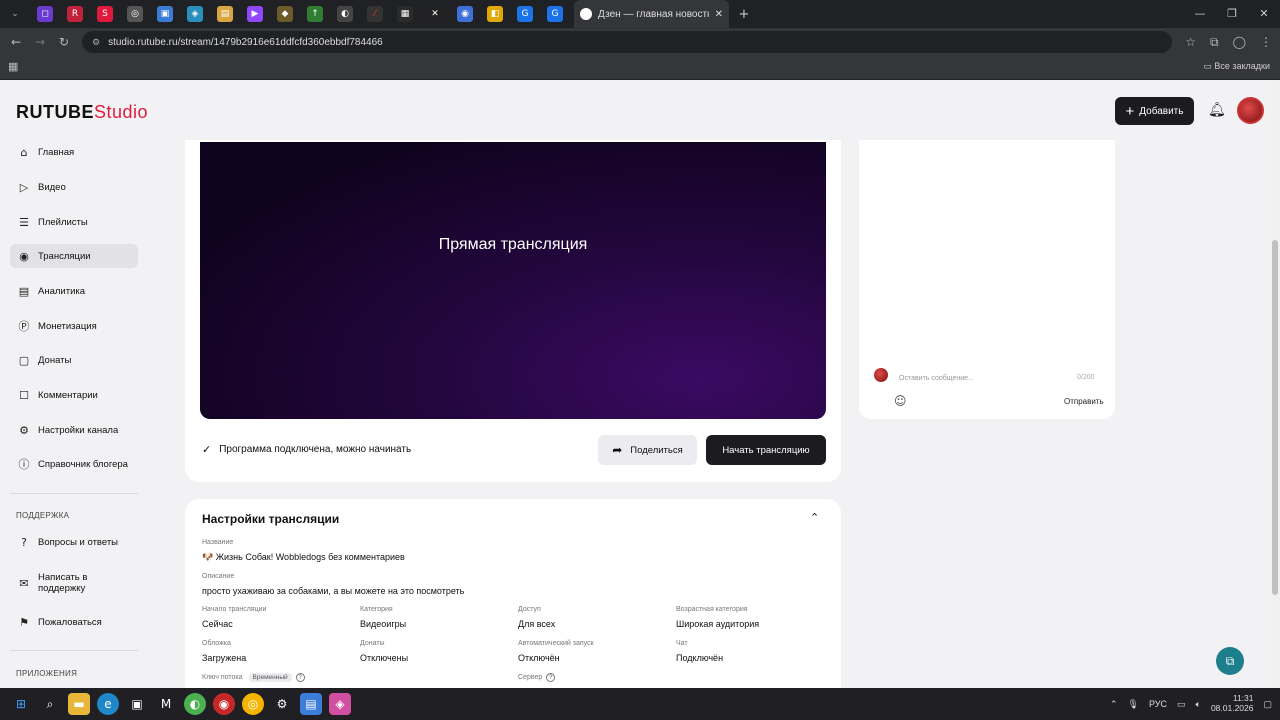 Image resolution: width=1280 pixels, height=720 pixels. I want to click on share-button: ➦ Поделиться, so click(647, 450).